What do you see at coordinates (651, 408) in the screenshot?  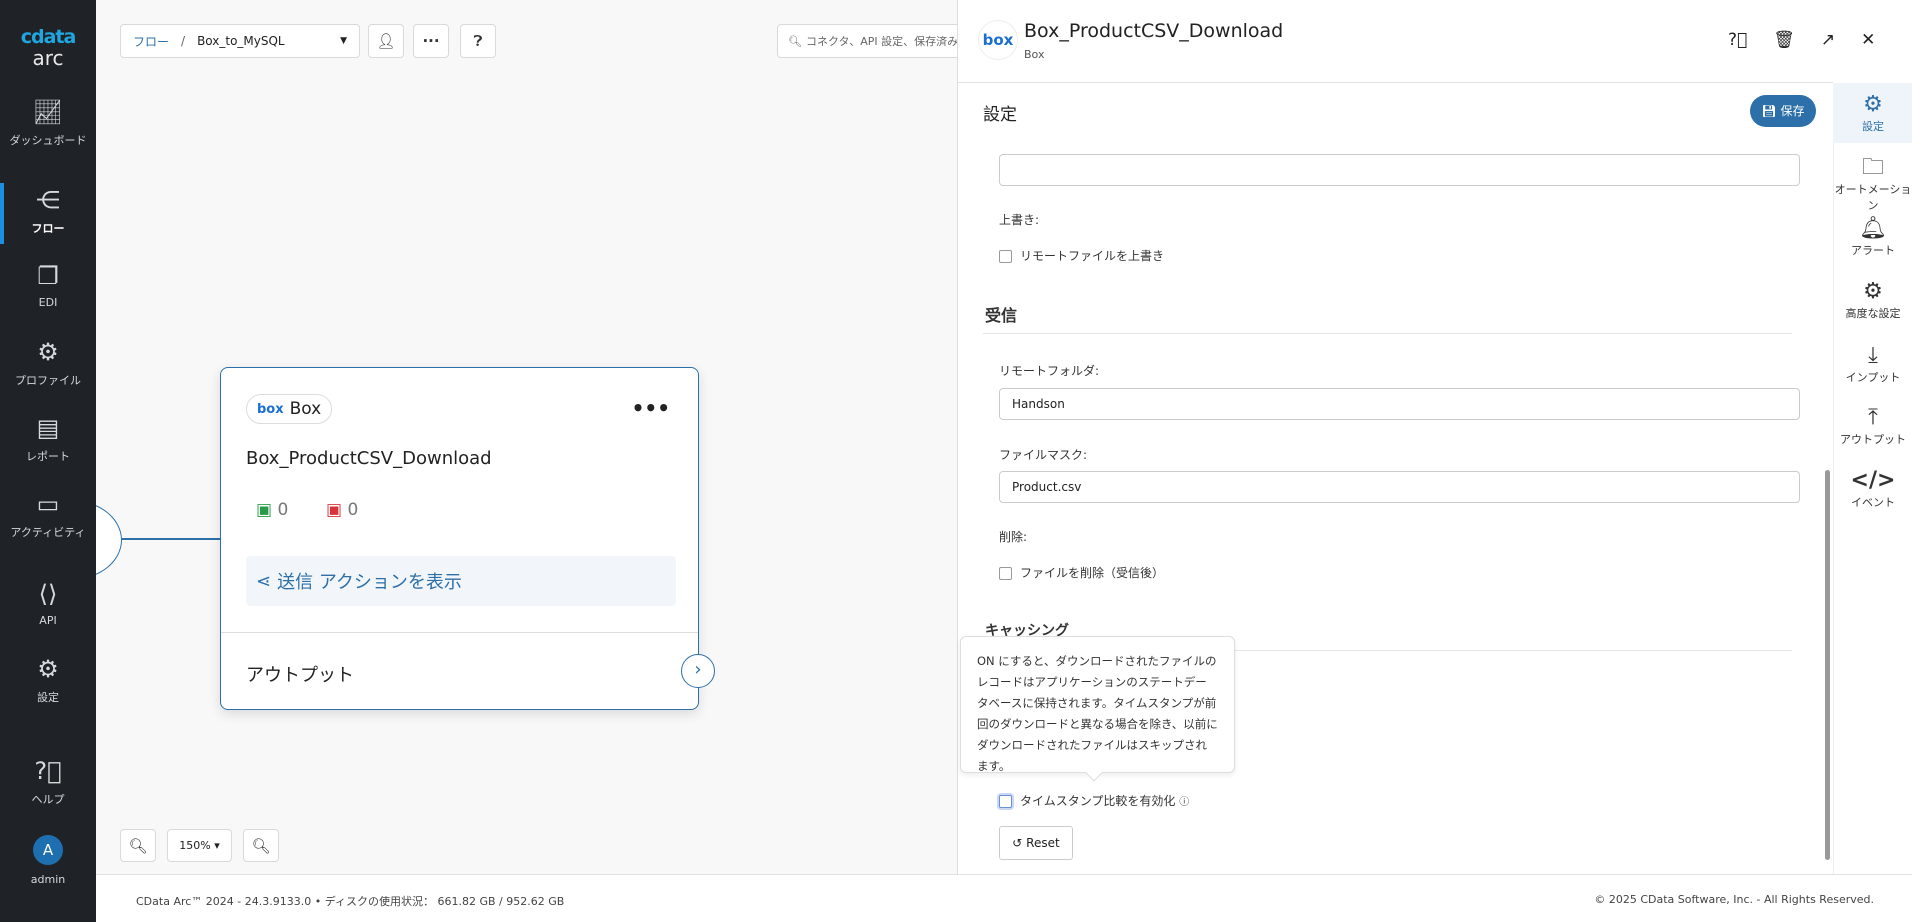 I see `node-menu-button: •••` at bounding box center [651, 408].